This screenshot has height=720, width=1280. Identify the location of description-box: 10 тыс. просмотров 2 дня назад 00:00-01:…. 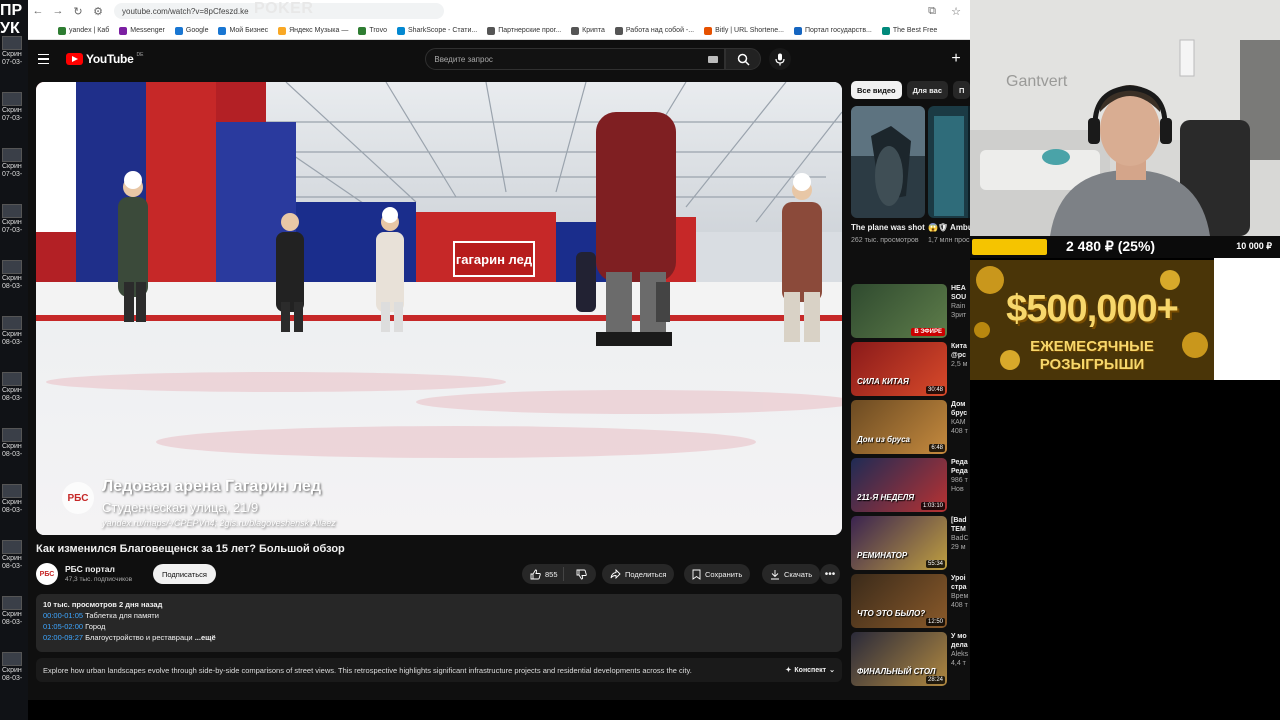
(439, 623).